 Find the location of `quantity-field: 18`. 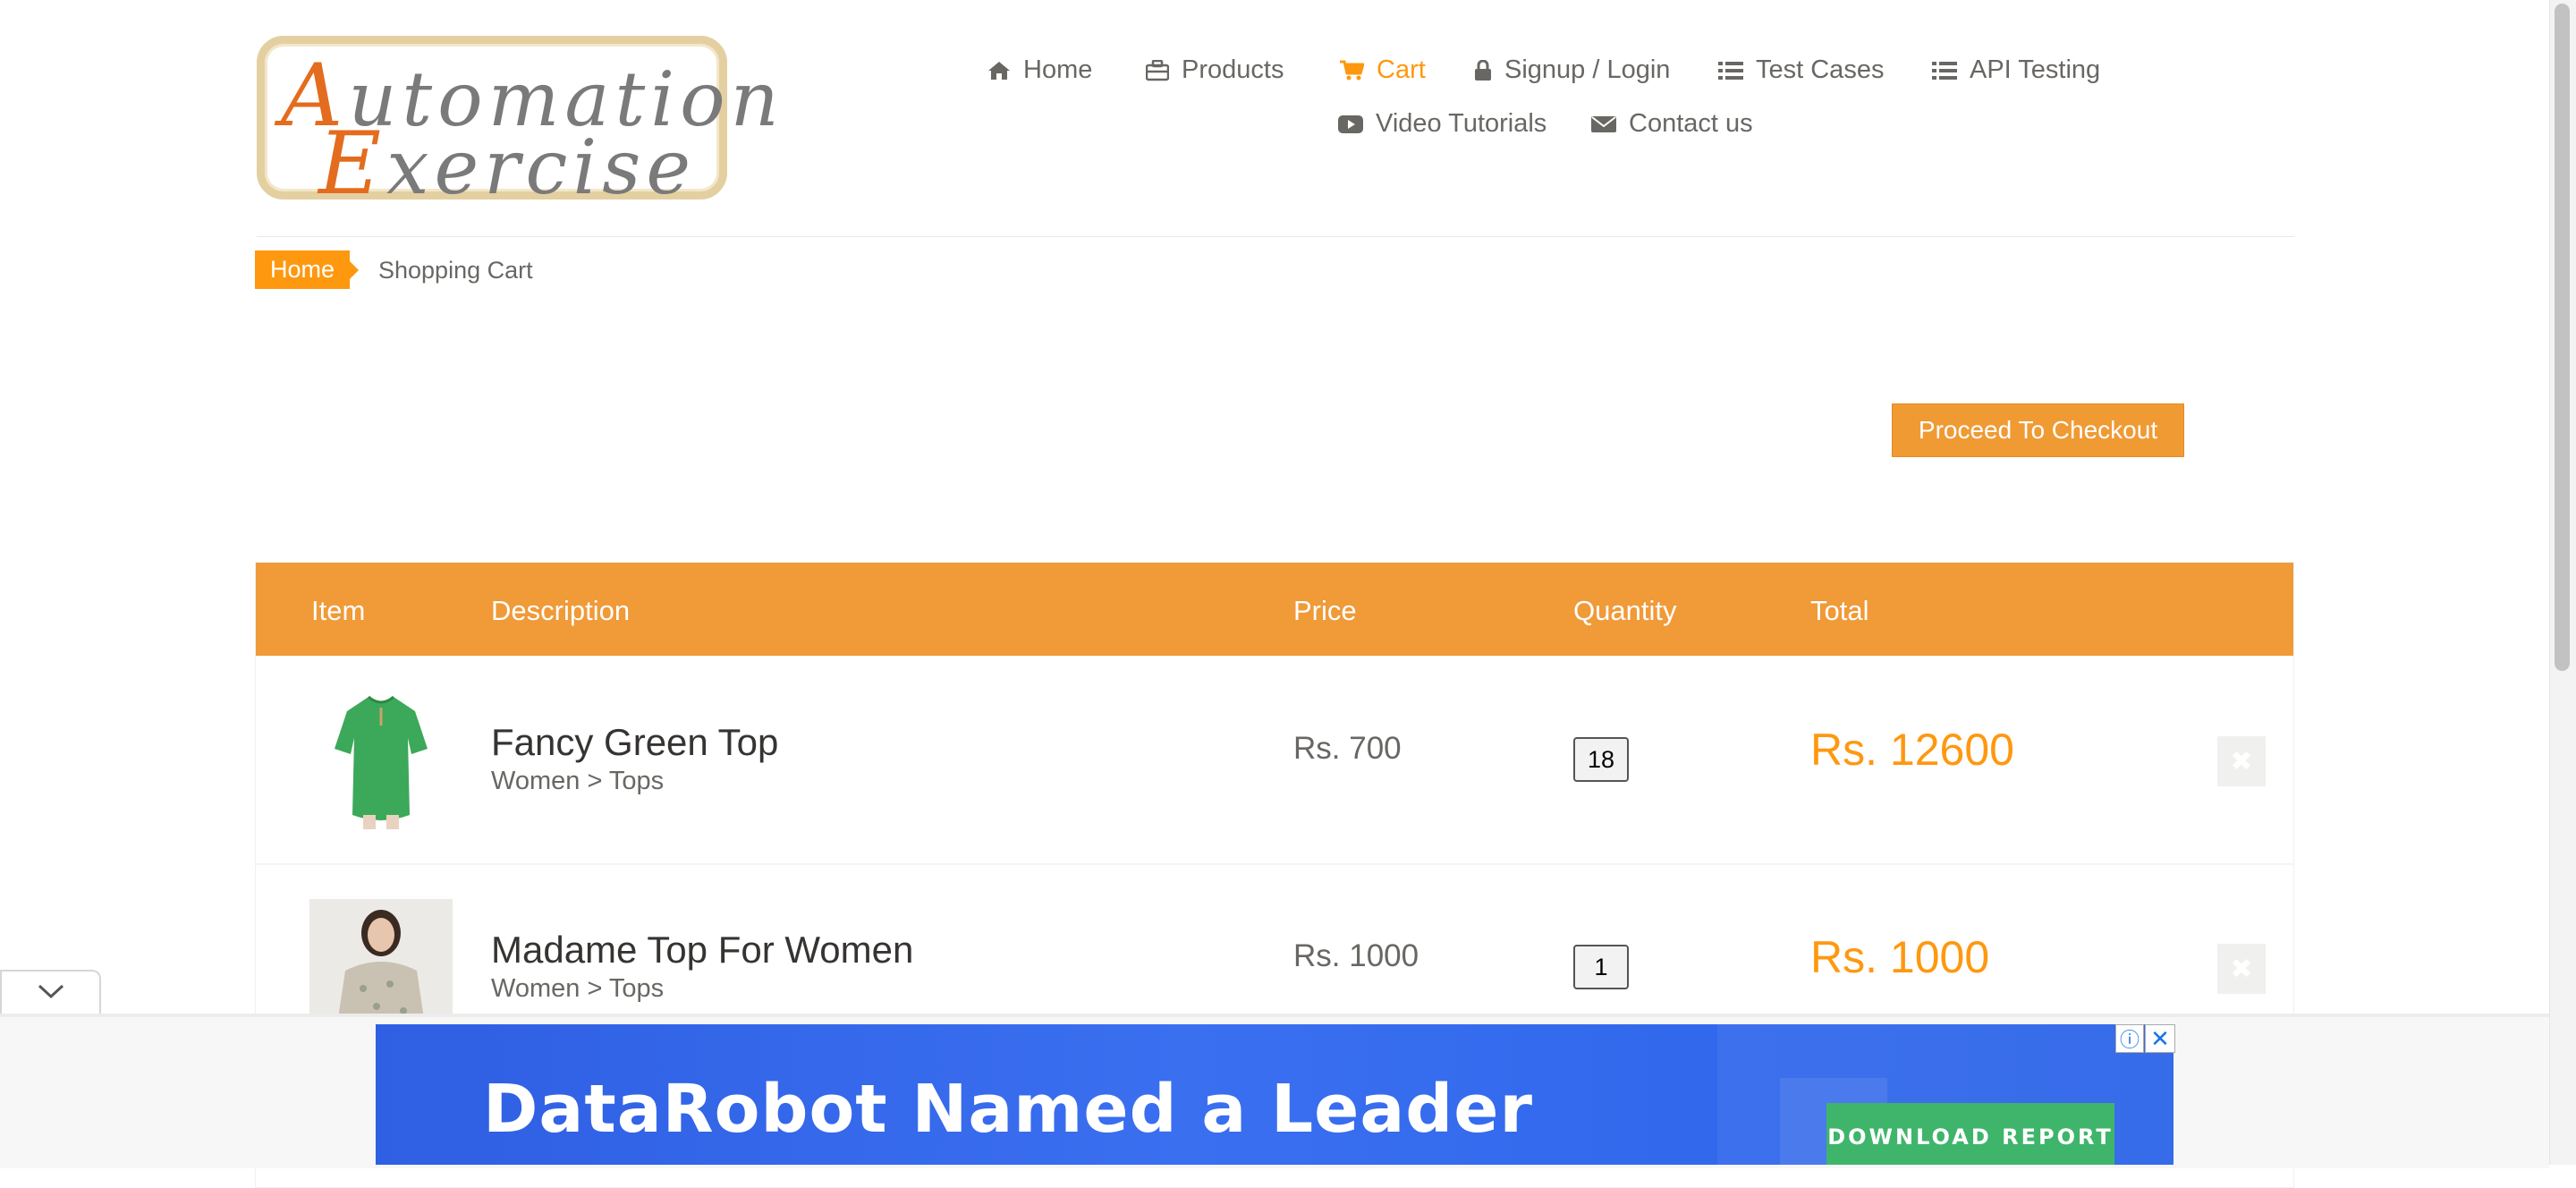

quantity-field: 18 is located at coordinates (1601, 759).